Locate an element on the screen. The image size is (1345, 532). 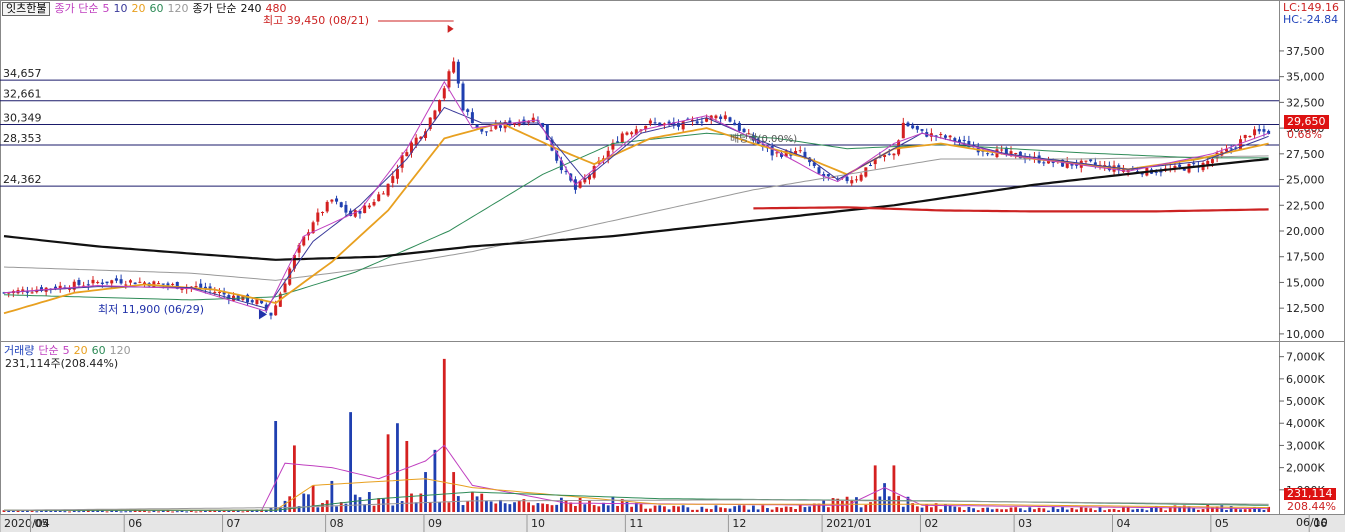
month-label: 04 is located at coordinates (1123, 523).